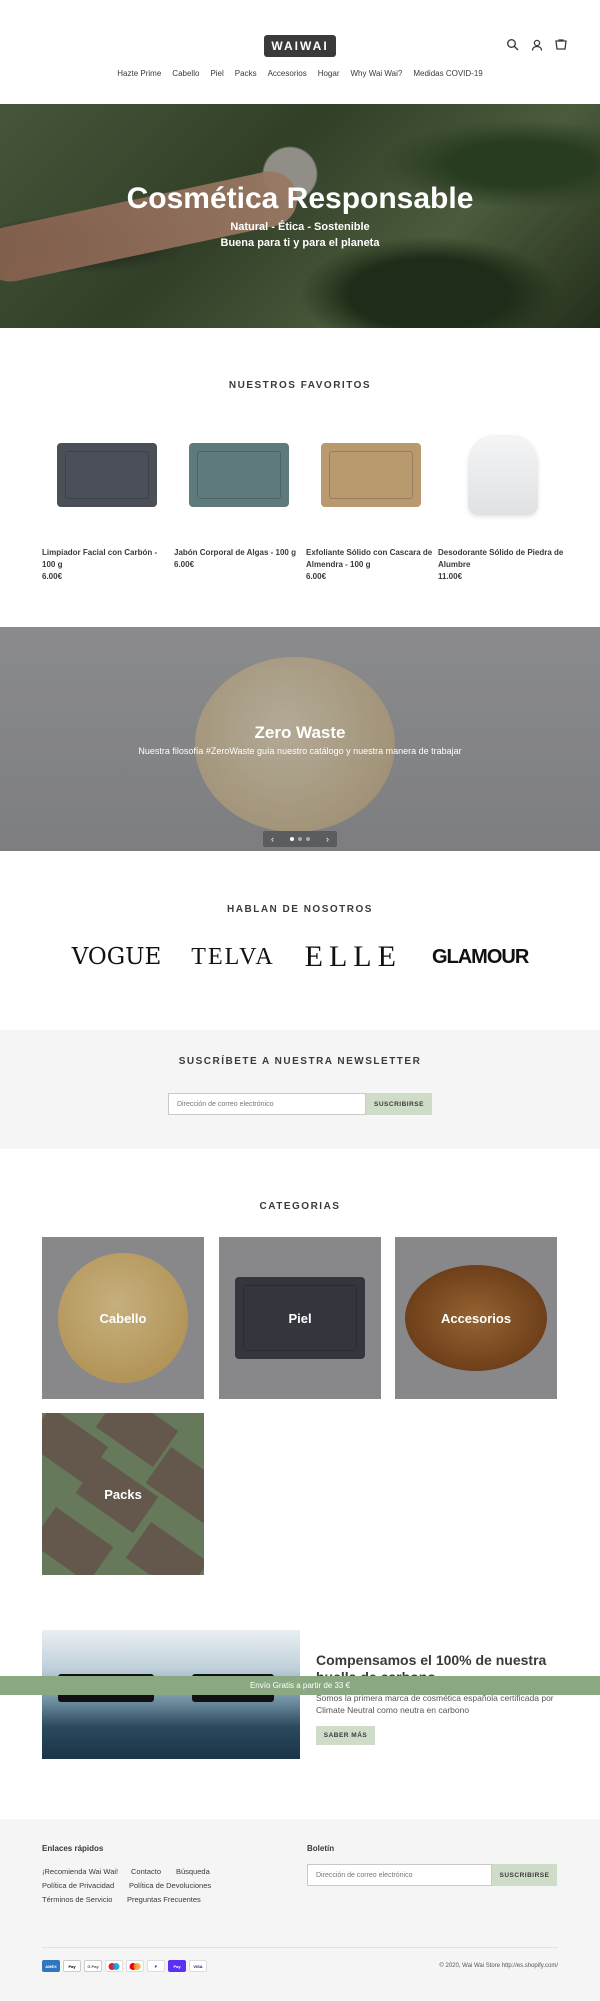  Describe the element at coordinates (345, 1735) in the screenshot. I see `learn-more-button: SABER MÁS` at that location.